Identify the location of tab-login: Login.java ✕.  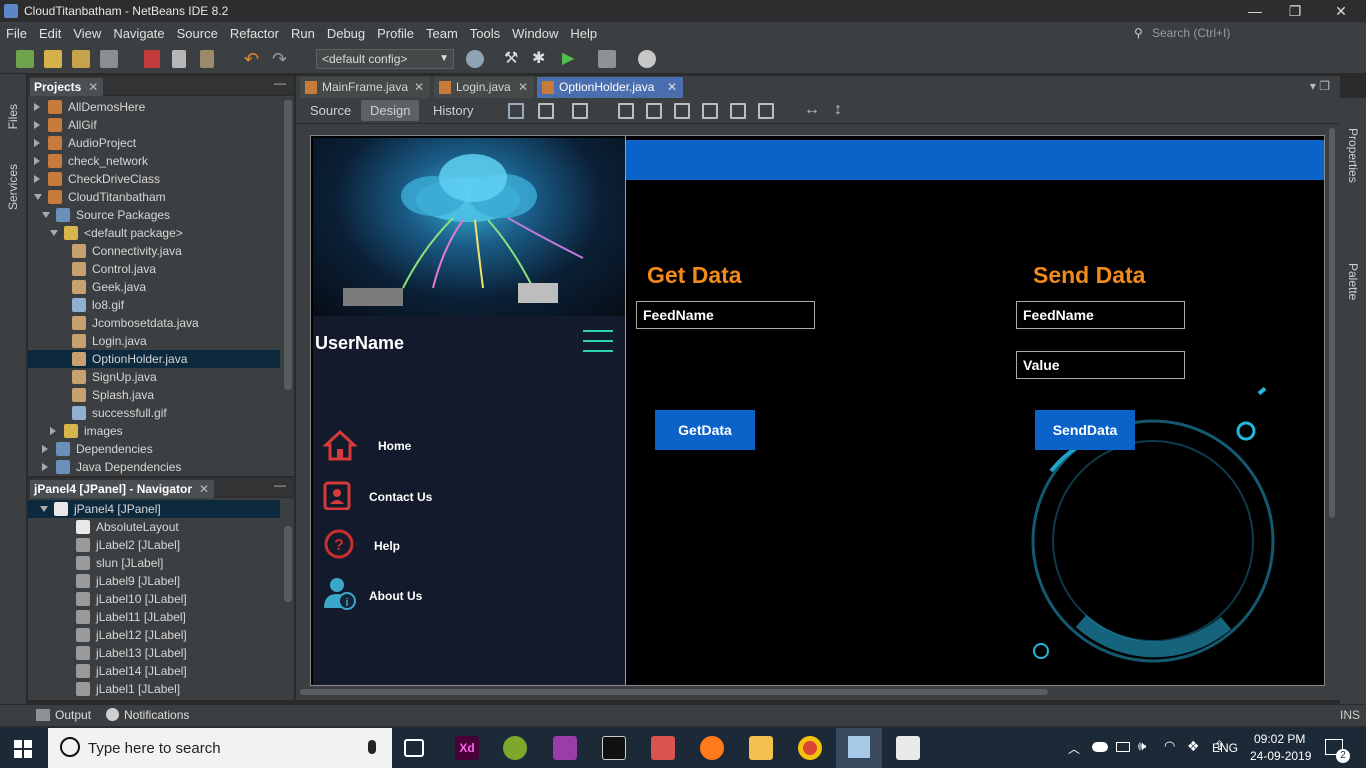
(484, 87).